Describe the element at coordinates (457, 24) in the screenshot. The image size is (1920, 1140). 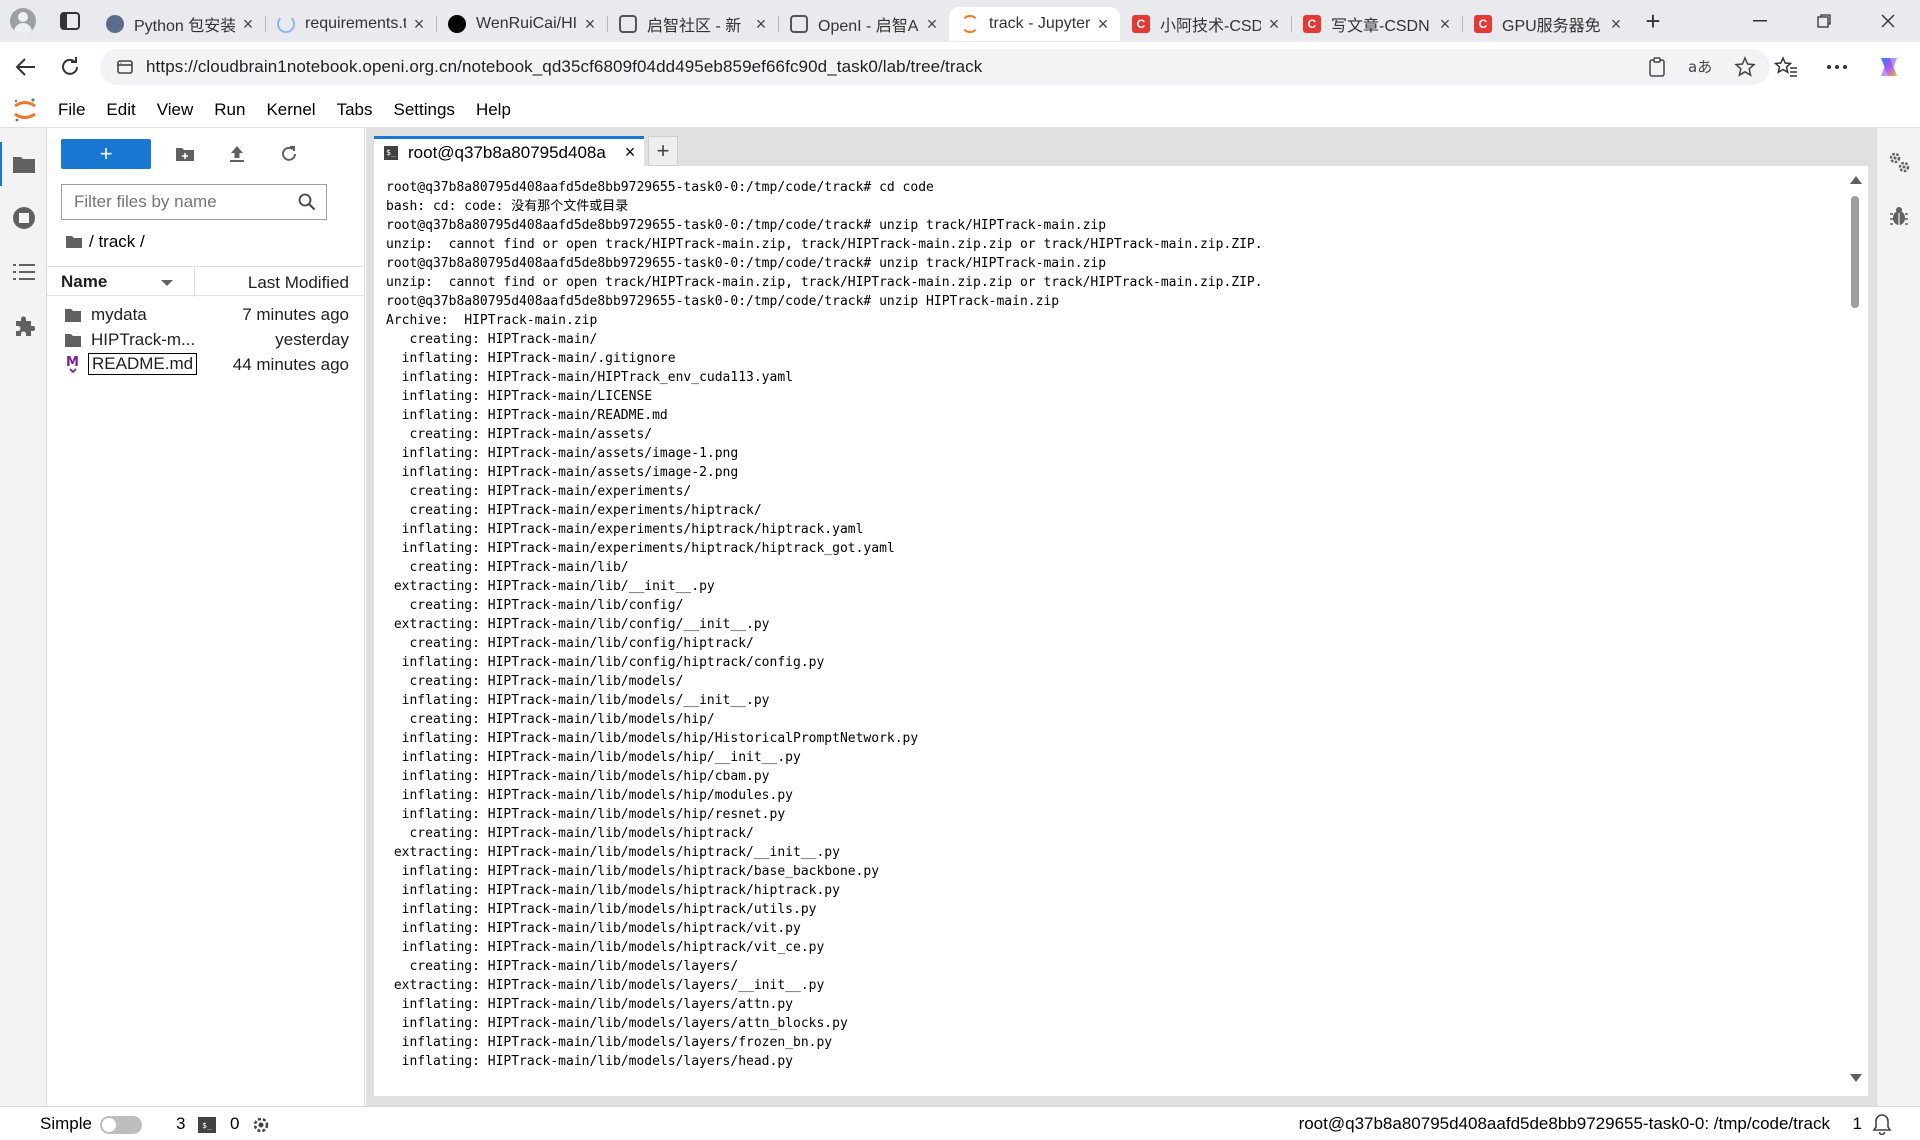
I see `github-icon` at that location.